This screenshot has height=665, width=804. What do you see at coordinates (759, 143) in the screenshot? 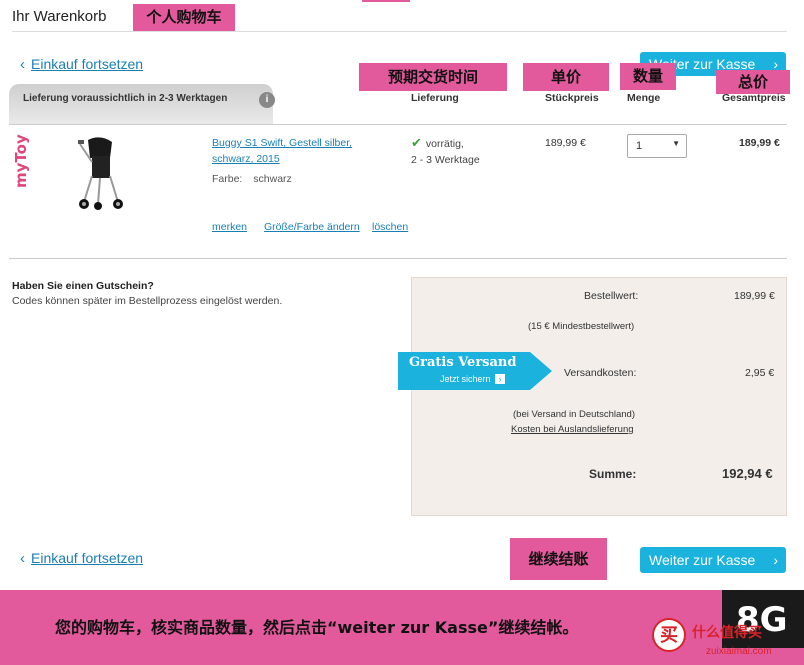
I see `item-total-price: 189,99 €` at bounding box center [759, 143].